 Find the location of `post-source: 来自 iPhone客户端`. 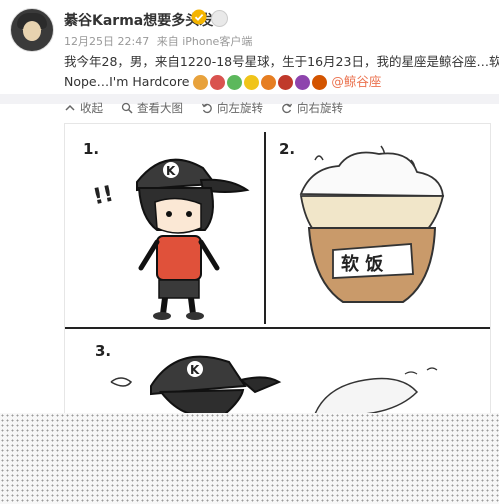

post-source: 来自 iPhone客户端 is located at coordinates (204, 41).